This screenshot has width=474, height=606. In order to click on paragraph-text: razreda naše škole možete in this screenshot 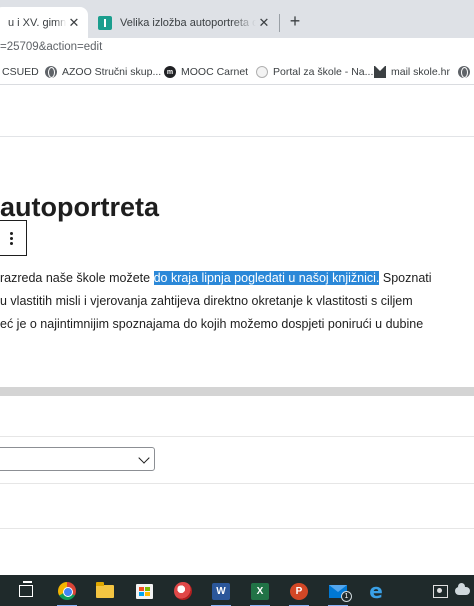, I will do `click(77, 278)`.